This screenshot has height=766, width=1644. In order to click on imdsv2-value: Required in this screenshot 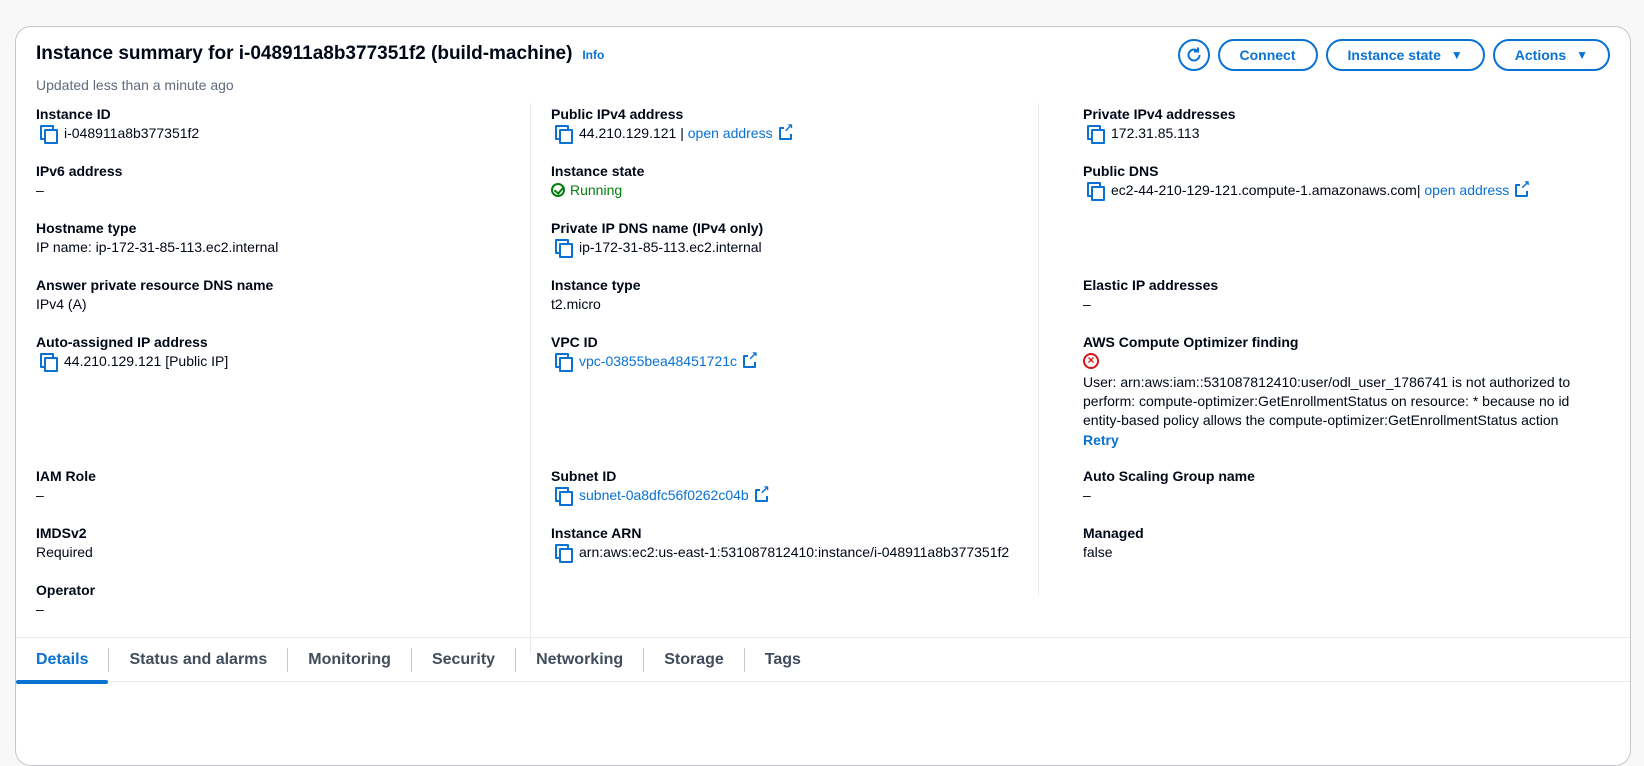, I will do `click(64, 552)`.